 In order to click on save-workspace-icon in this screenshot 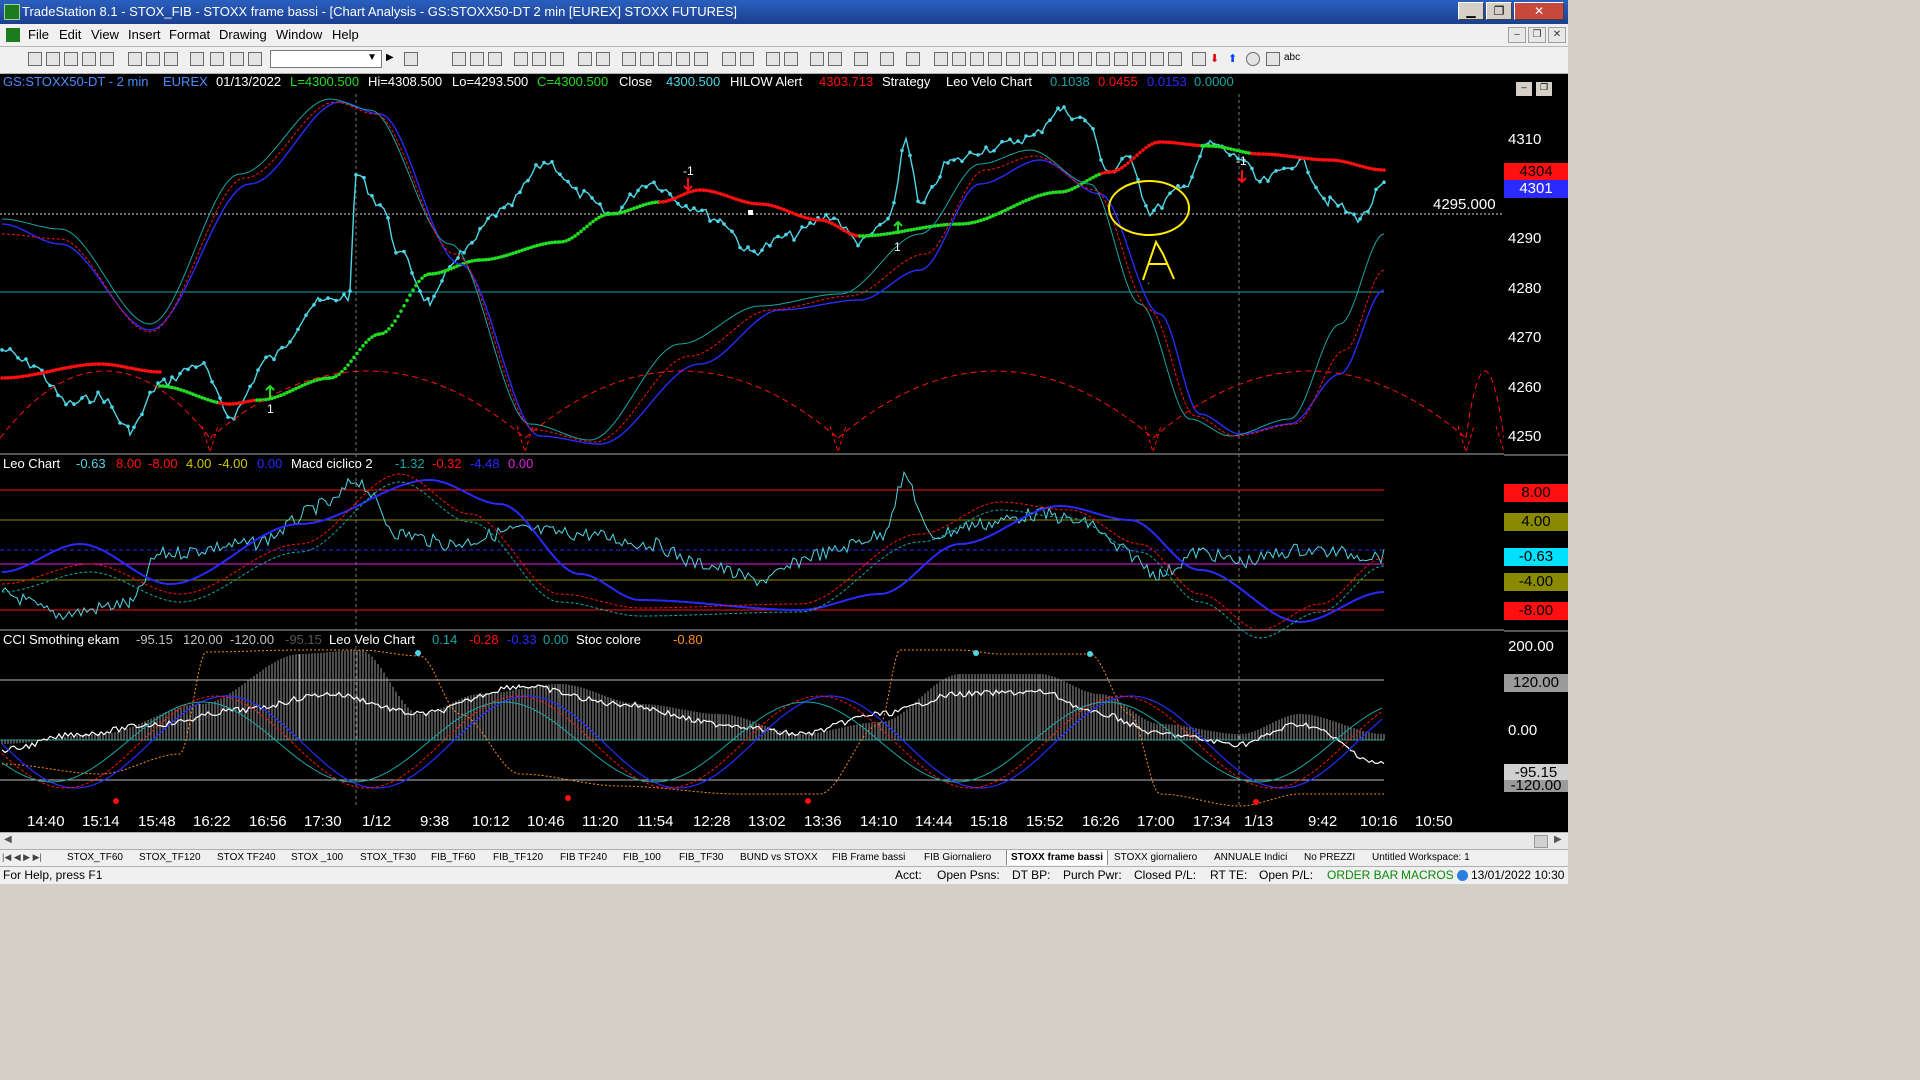, I will do `click(107, 59)`.